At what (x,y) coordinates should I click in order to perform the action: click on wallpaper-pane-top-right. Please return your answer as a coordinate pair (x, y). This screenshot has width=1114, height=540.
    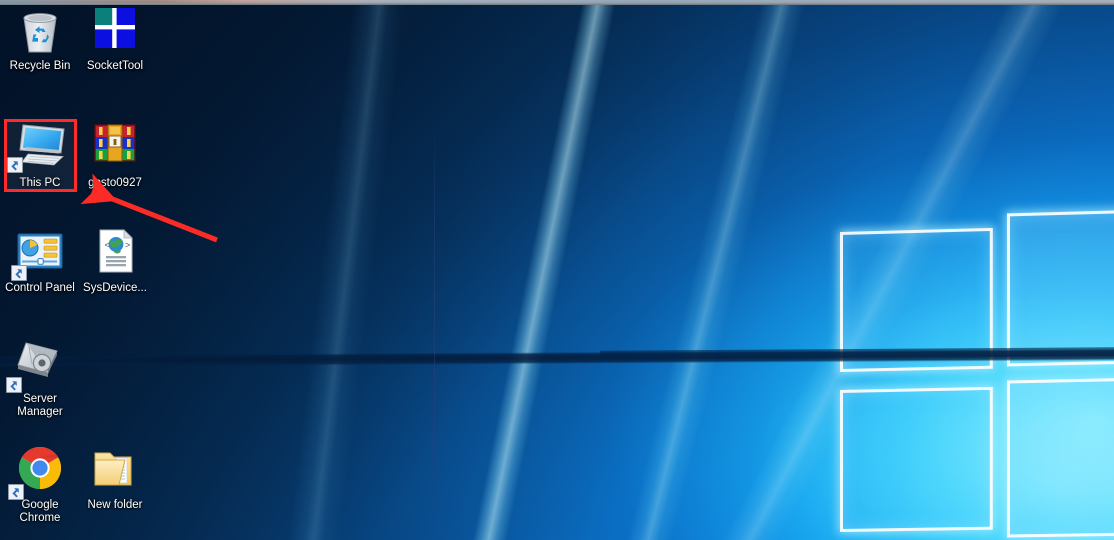
    Looking at the image, I should click on (1060, 286).